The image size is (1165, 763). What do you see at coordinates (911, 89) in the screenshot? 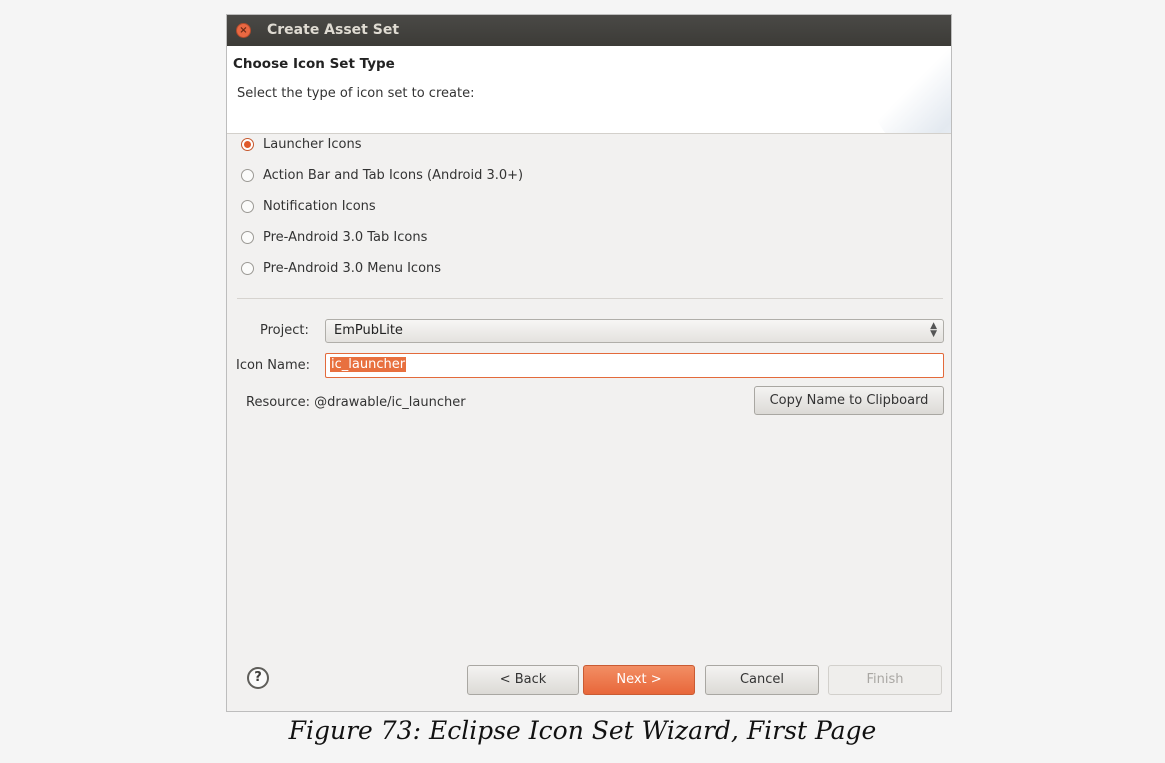
I see `header-banner-graphic` at bounding box center [911, 89].